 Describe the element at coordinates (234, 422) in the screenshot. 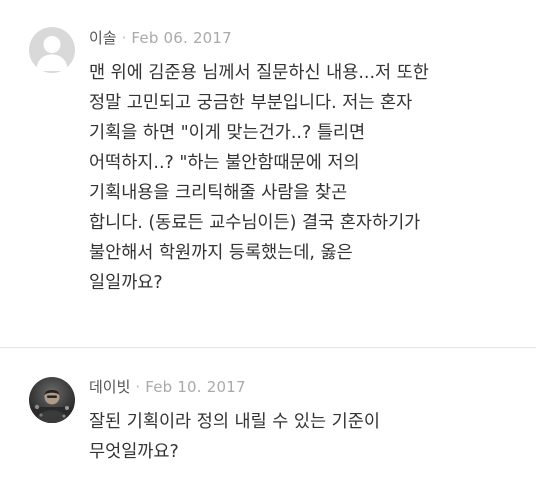

I see `comment-line: 잘된 기획이라 정의 내릴 수 있는 기준이` at that location.